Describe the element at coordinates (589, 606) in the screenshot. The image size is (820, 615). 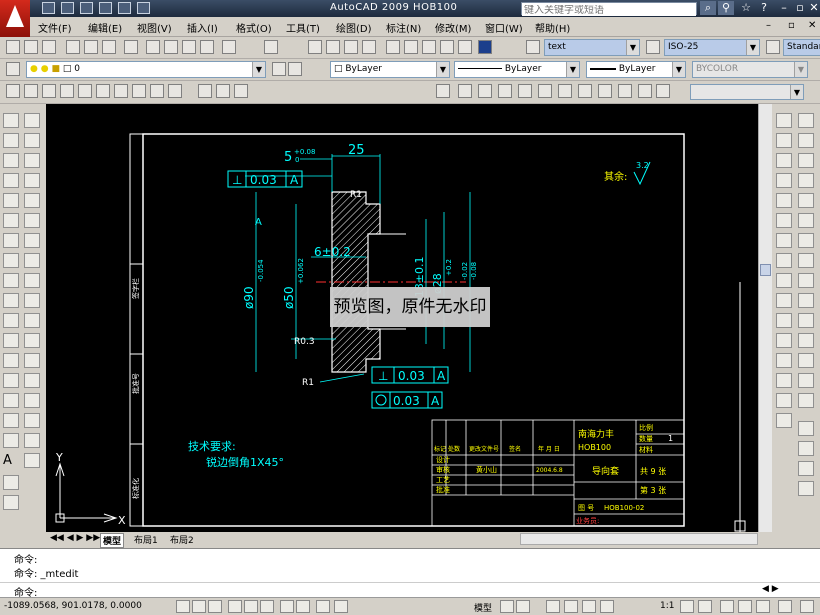
I see `steering-wheel-icon` at that location.